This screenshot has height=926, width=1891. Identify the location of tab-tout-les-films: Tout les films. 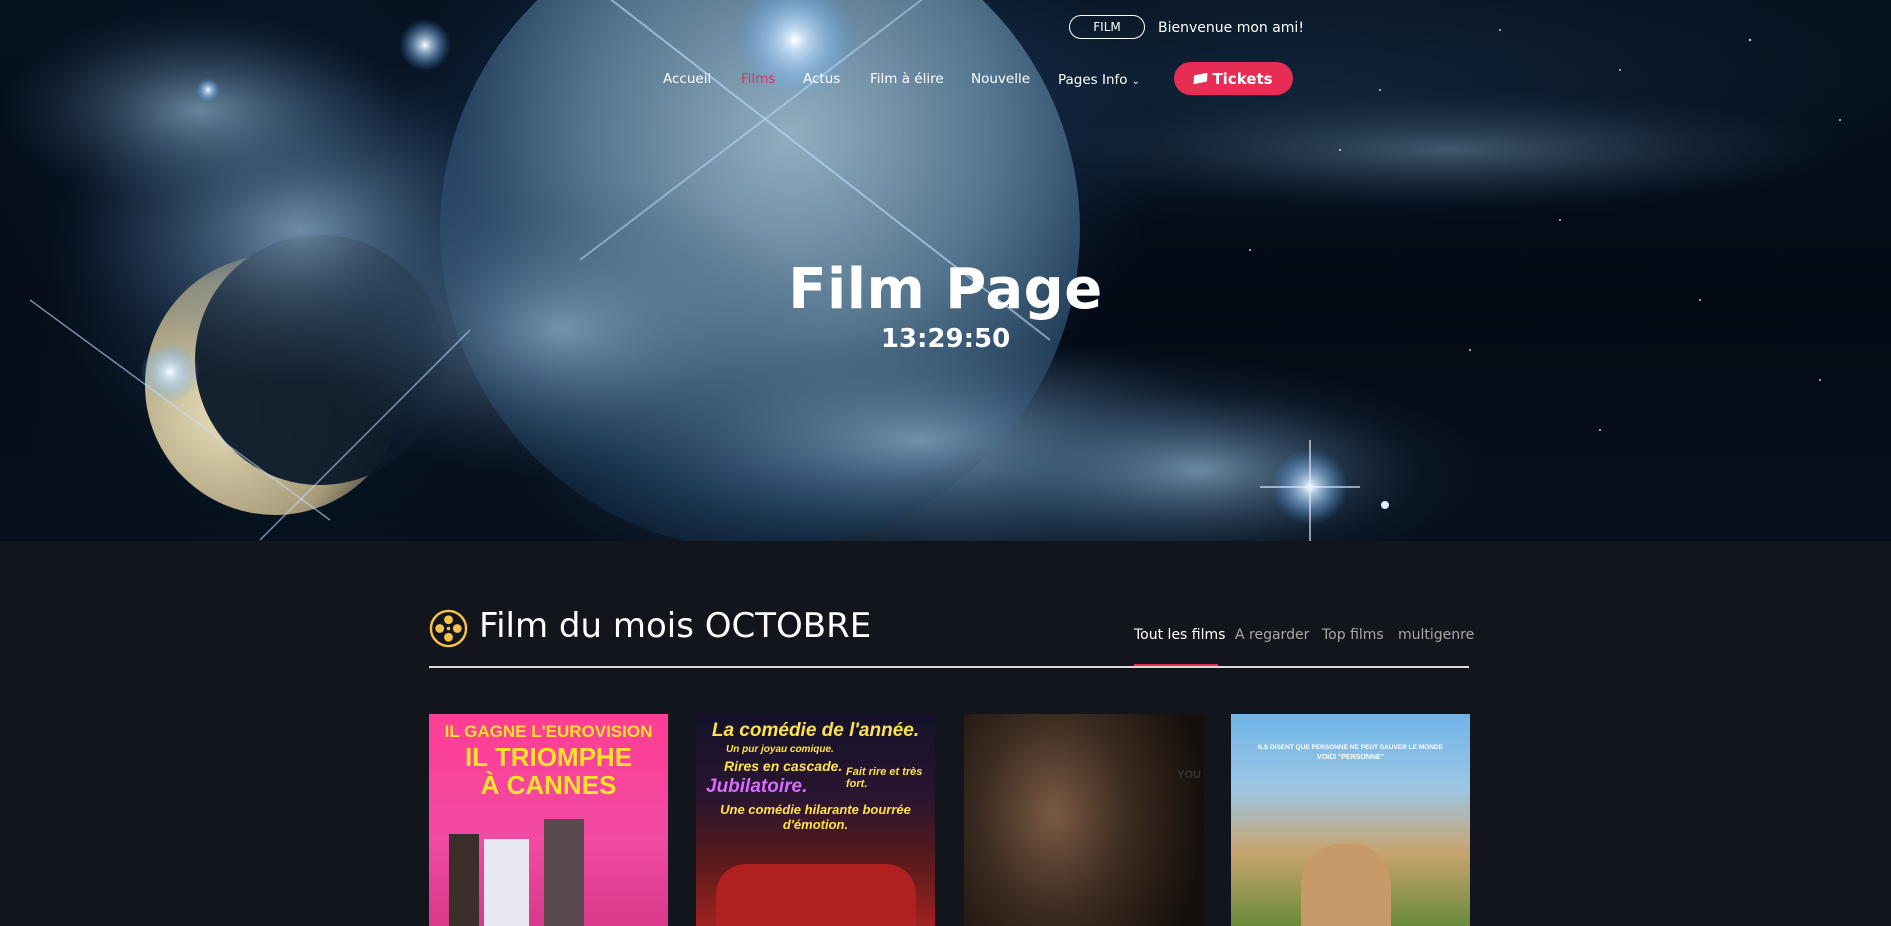
(1179, 635).